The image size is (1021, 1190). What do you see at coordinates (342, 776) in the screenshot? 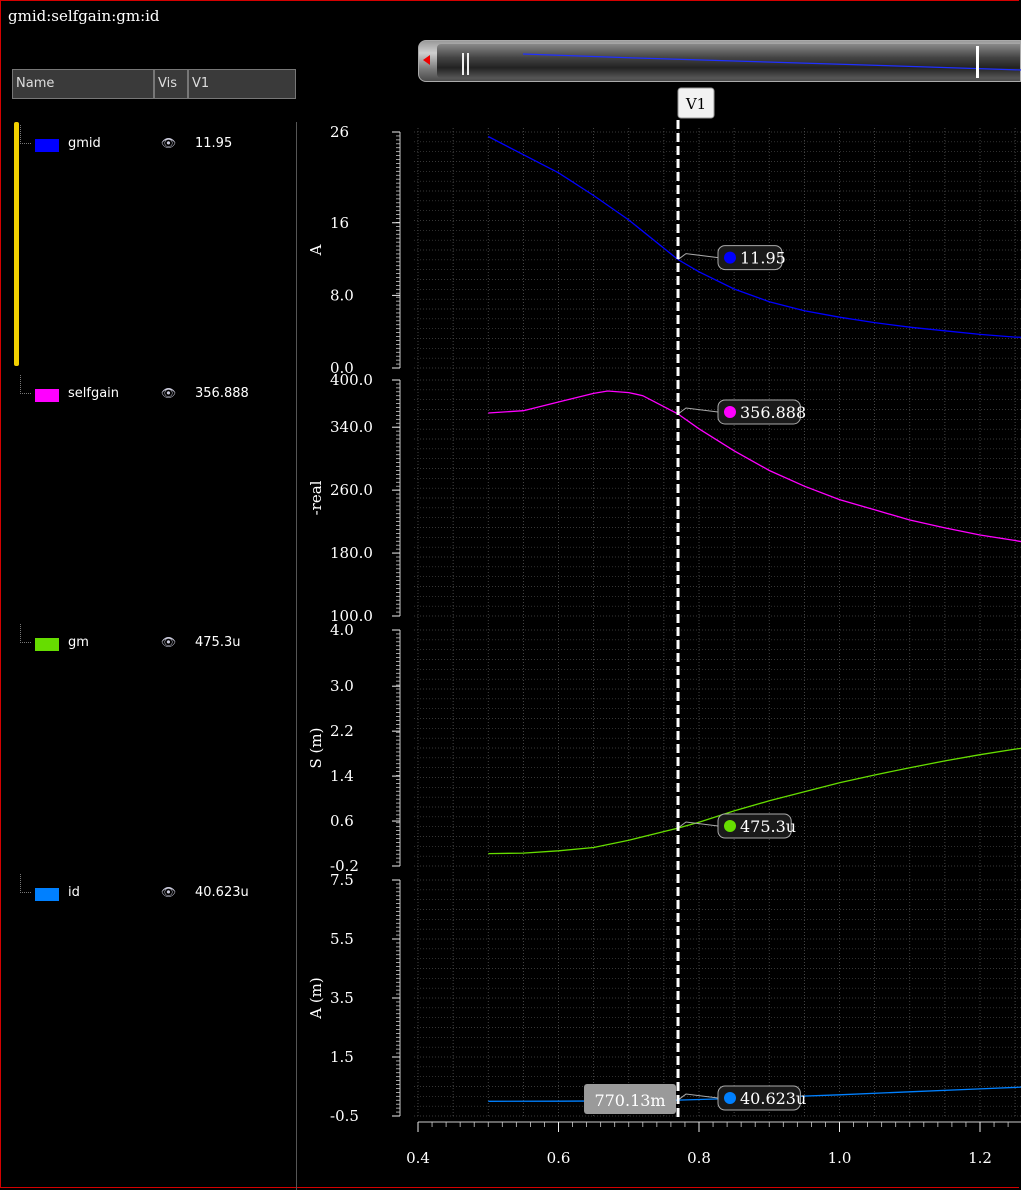
I see `y-tick-label: 1.4` at bounding box center [342, 776].